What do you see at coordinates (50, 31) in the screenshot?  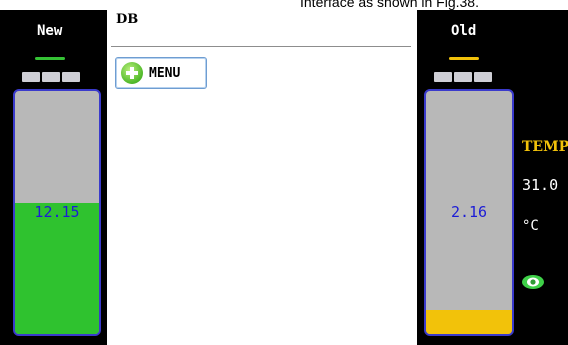 I see `new-label: New` at bounding box center [50, 31].